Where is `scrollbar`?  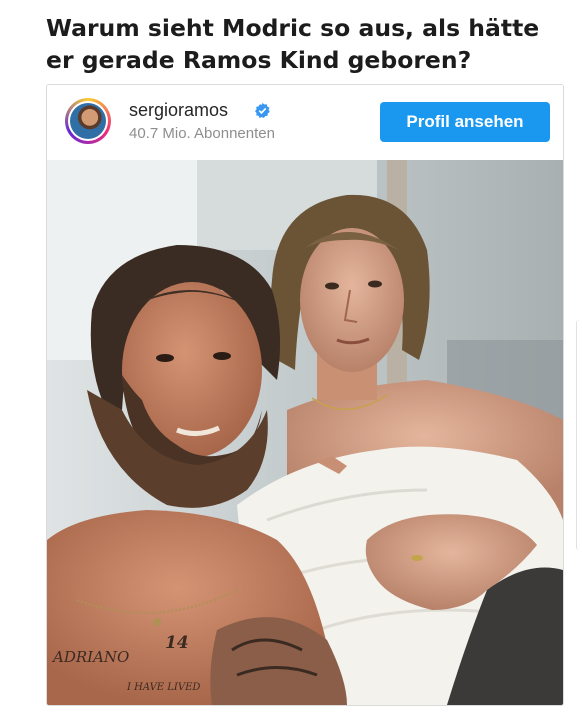
scrollbar is located at coordinates (579, 435).